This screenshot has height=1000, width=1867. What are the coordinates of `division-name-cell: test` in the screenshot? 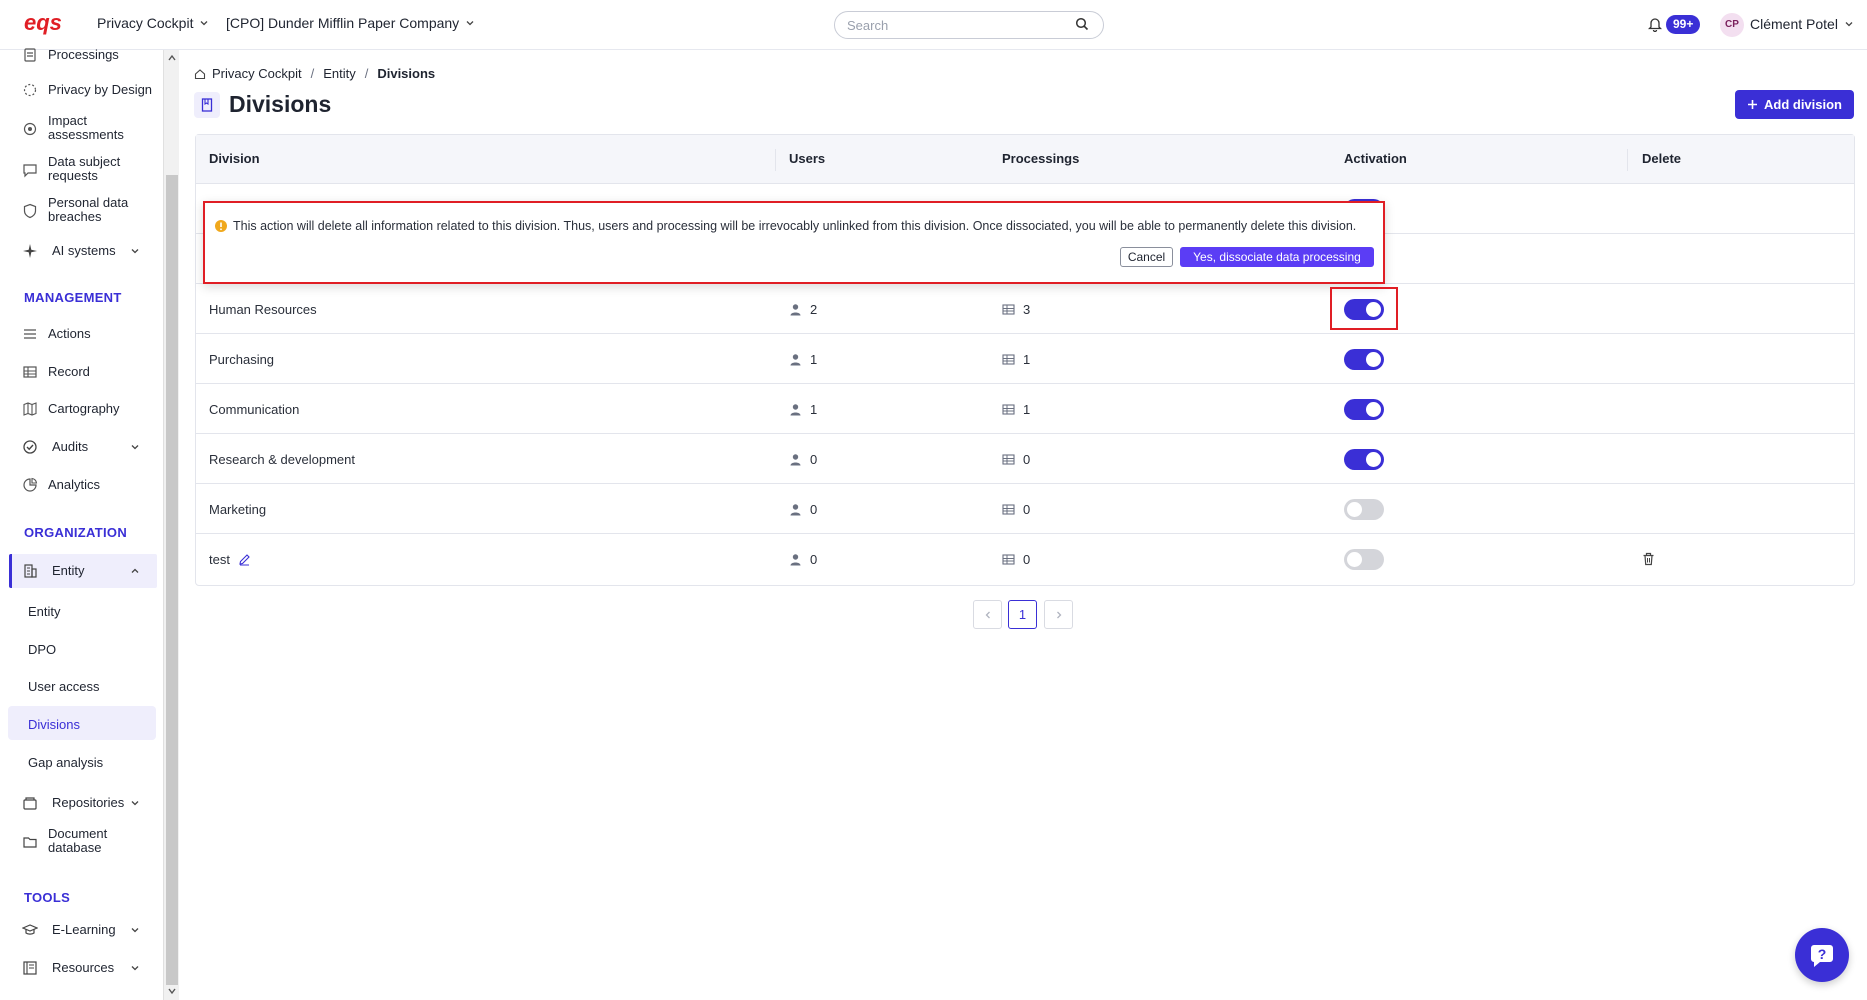 It's located at (230, 559).